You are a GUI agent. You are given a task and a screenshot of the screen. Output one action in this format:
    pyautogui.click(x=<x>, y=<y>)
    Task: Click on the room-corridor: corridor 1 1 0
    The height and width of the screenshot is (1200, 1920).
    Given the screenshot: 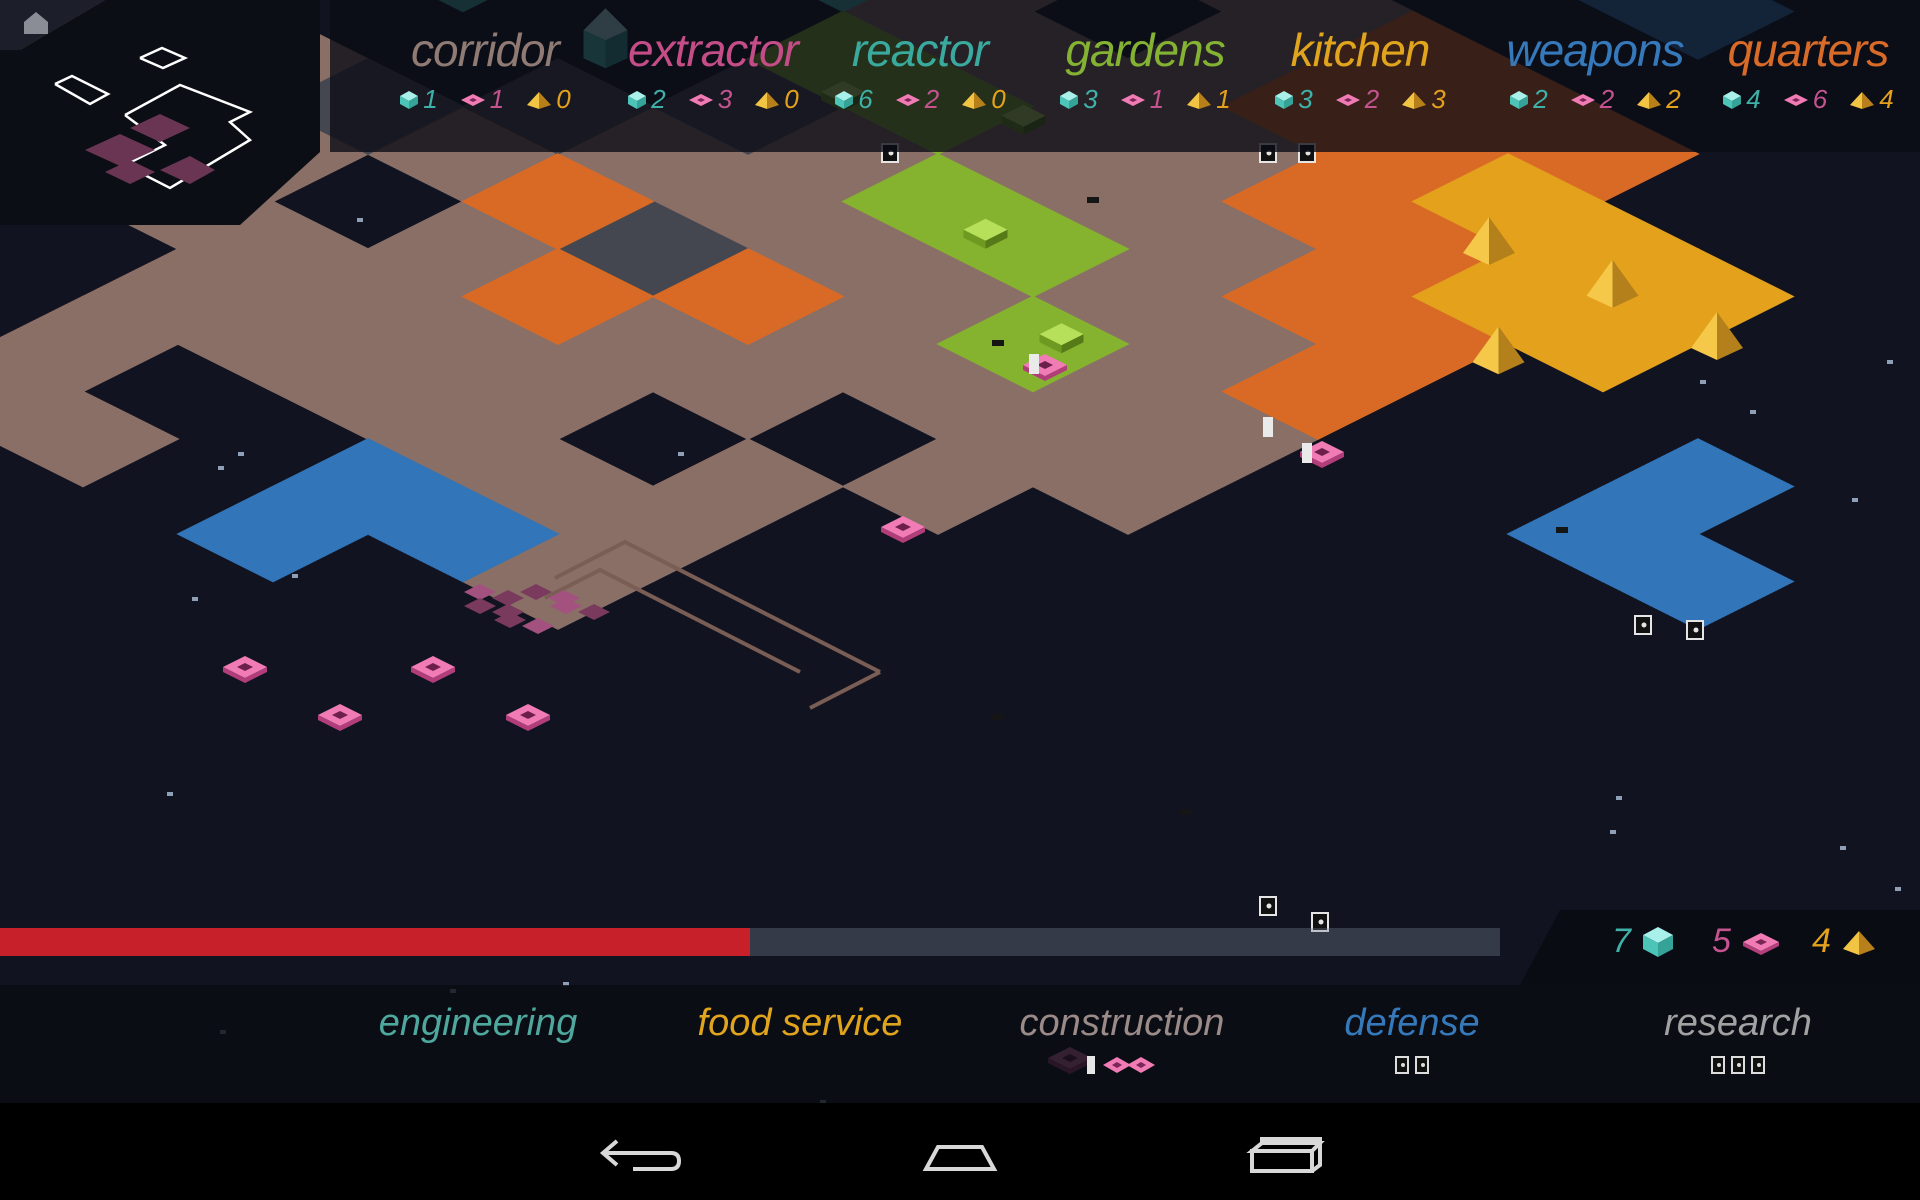 What is the action you would take?
    pyautogui.click(x=485, y=77)
    